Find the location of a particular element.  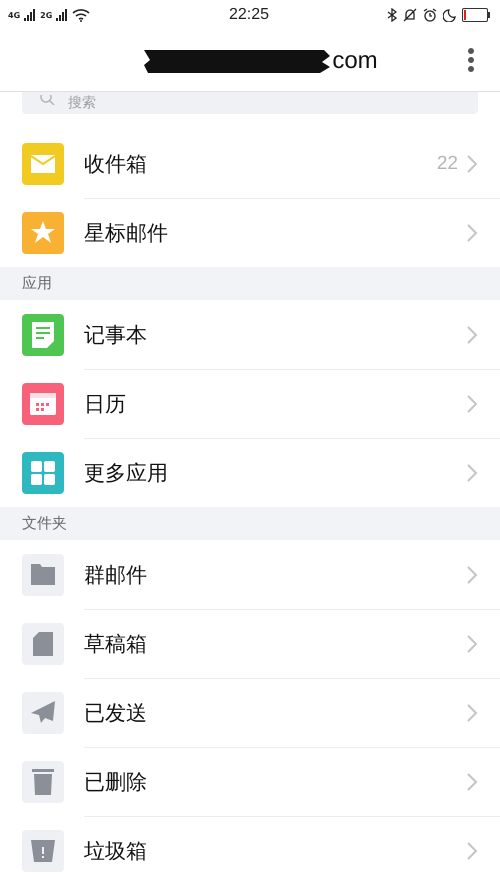

section-title: 文件夹 is located at coordinates (44, 523).